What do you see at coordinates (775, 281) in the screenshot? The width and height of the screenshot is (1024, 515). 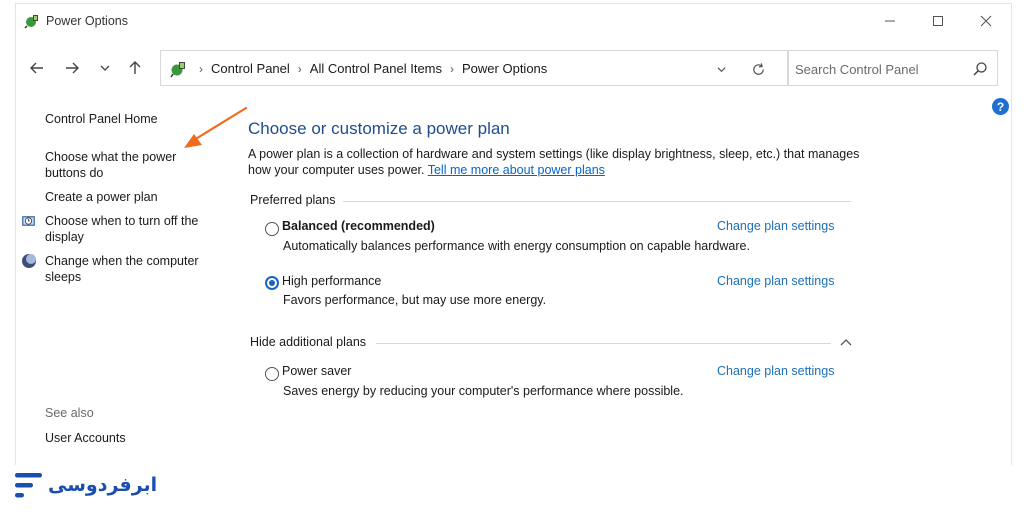 I see `plan-high-performance-settings-link: Change plan settings` at bounding box center [775, 281].